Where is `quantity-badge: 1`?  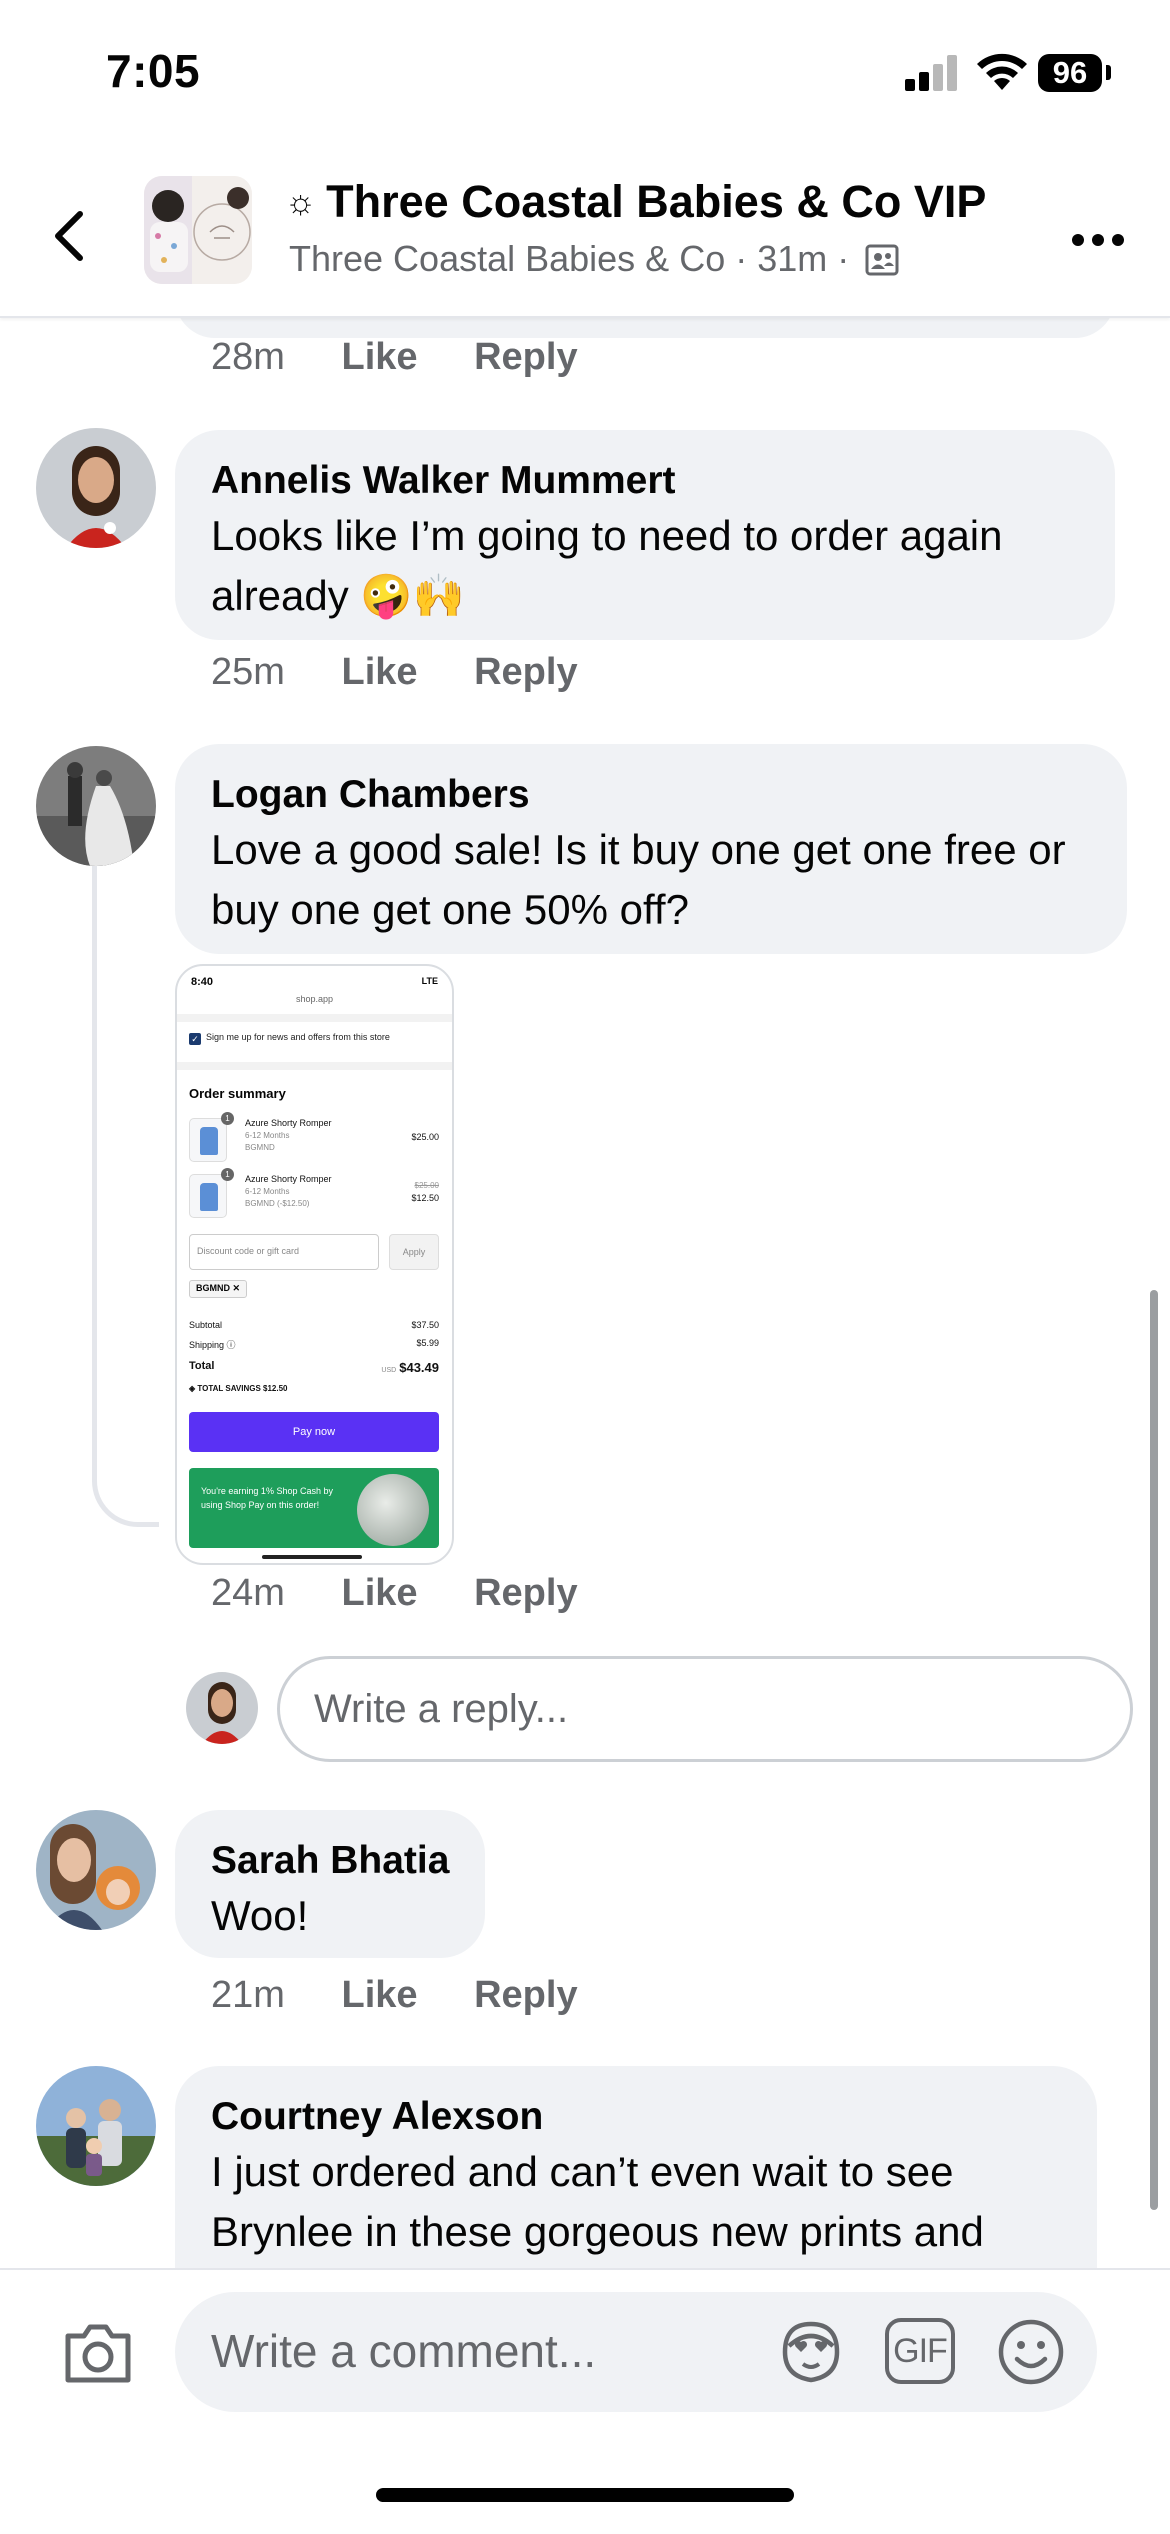
quantity-badge: 1 is located at coordinates (227, 1174).